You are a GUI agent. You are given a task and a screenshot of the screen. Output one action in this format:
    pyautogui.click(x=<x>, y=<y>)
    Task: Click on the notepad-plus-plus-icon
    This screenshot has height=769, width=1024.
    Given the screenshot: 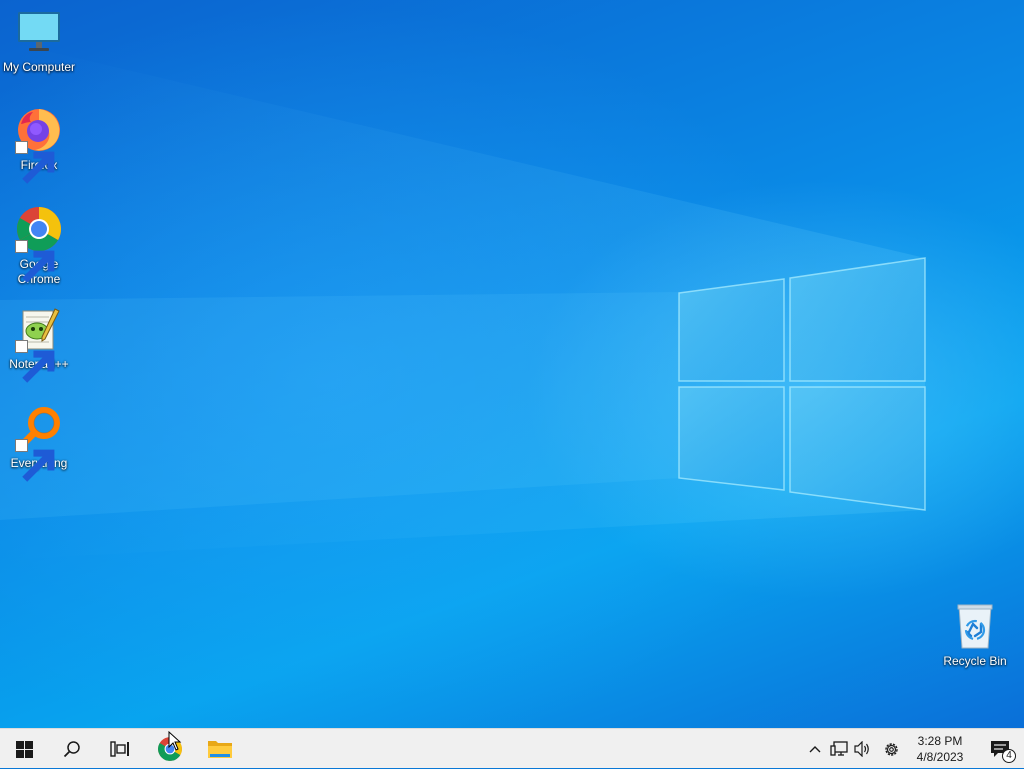 What is the action you would take?
    pyautogui.click(x=39, y=344)
    